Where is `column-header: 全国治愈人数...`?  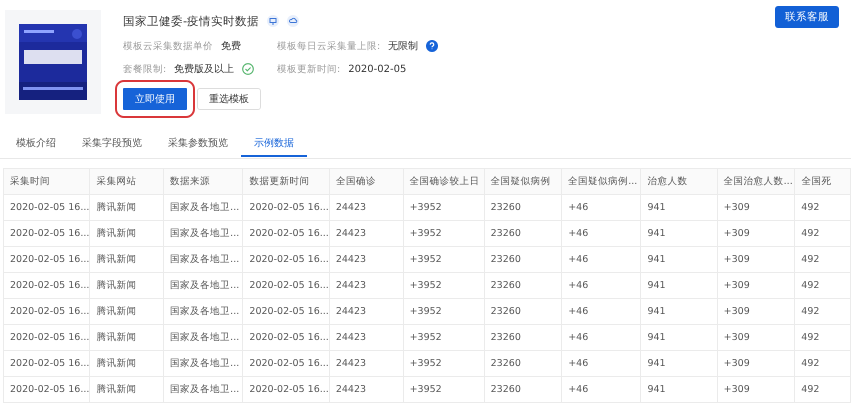
column-header: 全国治愈人数... is located at coordinates (756, 181).